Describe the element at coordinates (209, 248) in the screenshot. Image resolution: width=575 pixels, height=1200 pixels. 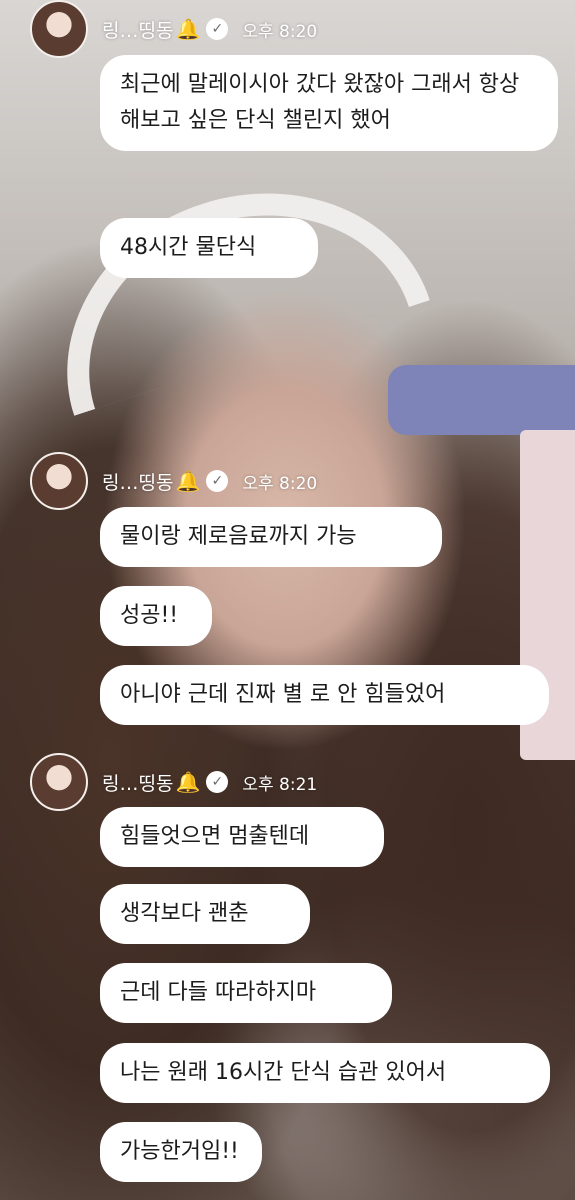
I see `chat-bubble: 48시간 물단식` at that location.